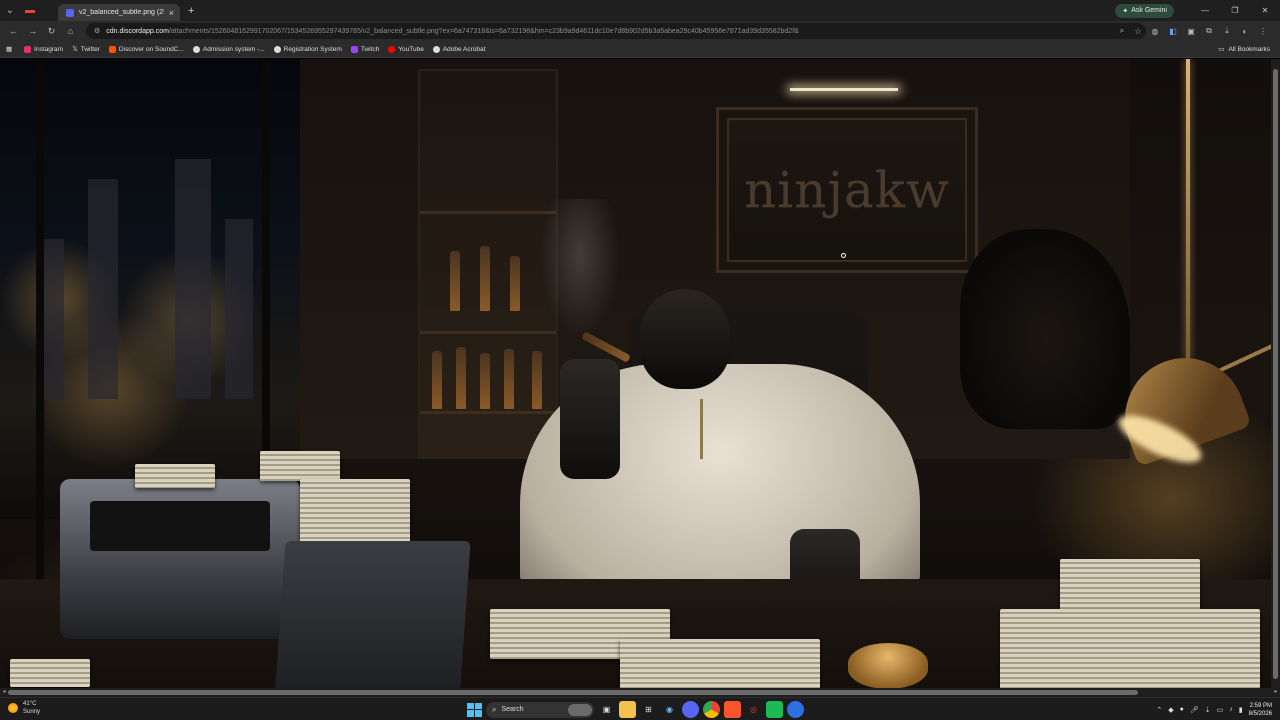 The width and height of the screenshot is (1280, 720). I want to click on bookmark-instagram: Instagram, so click(44, 49).